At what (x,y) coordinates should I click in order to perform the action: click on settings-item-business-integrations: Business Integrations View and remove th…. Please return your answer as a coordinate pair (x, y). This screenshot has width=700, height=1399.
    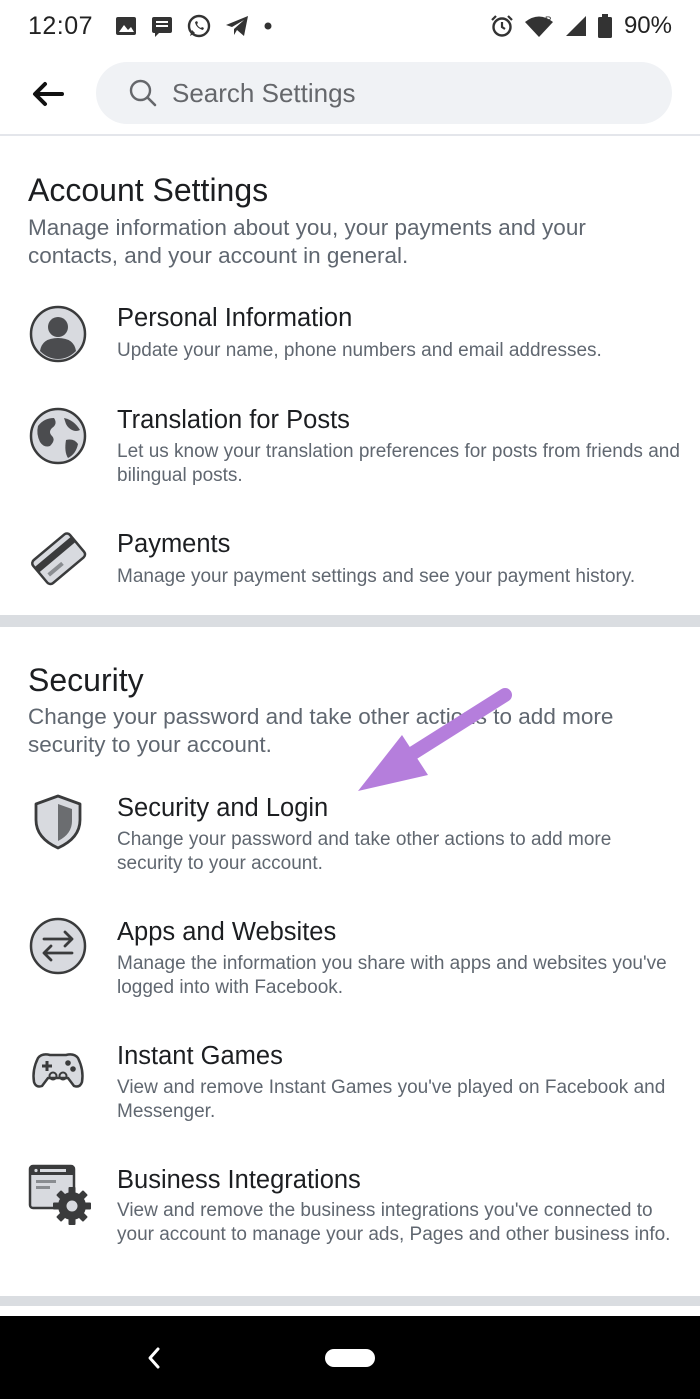
    Looking at the image, I should click on (350, 1221).